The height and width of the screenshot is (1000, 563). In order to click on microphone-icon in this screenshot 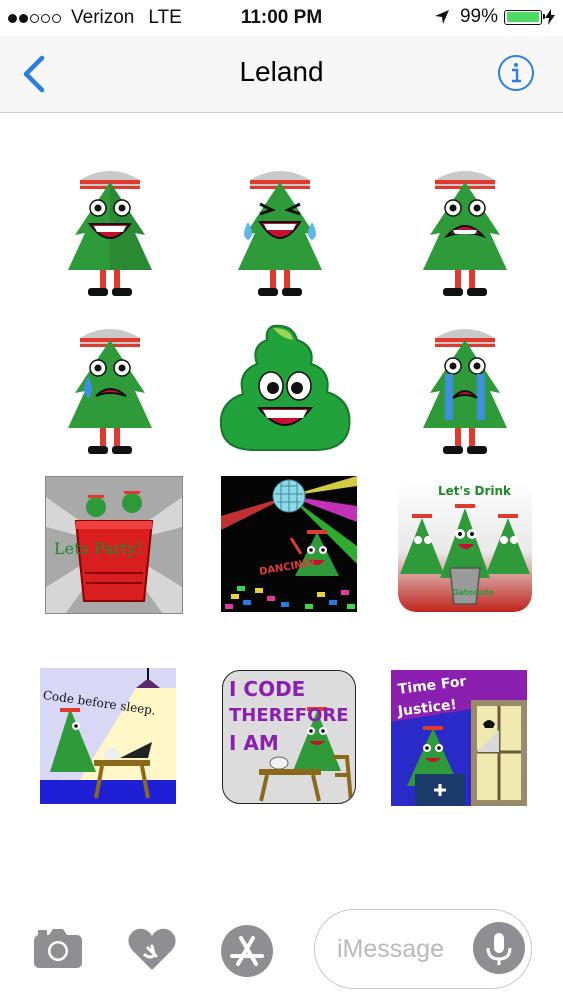, I will do `click(499, 949)`.